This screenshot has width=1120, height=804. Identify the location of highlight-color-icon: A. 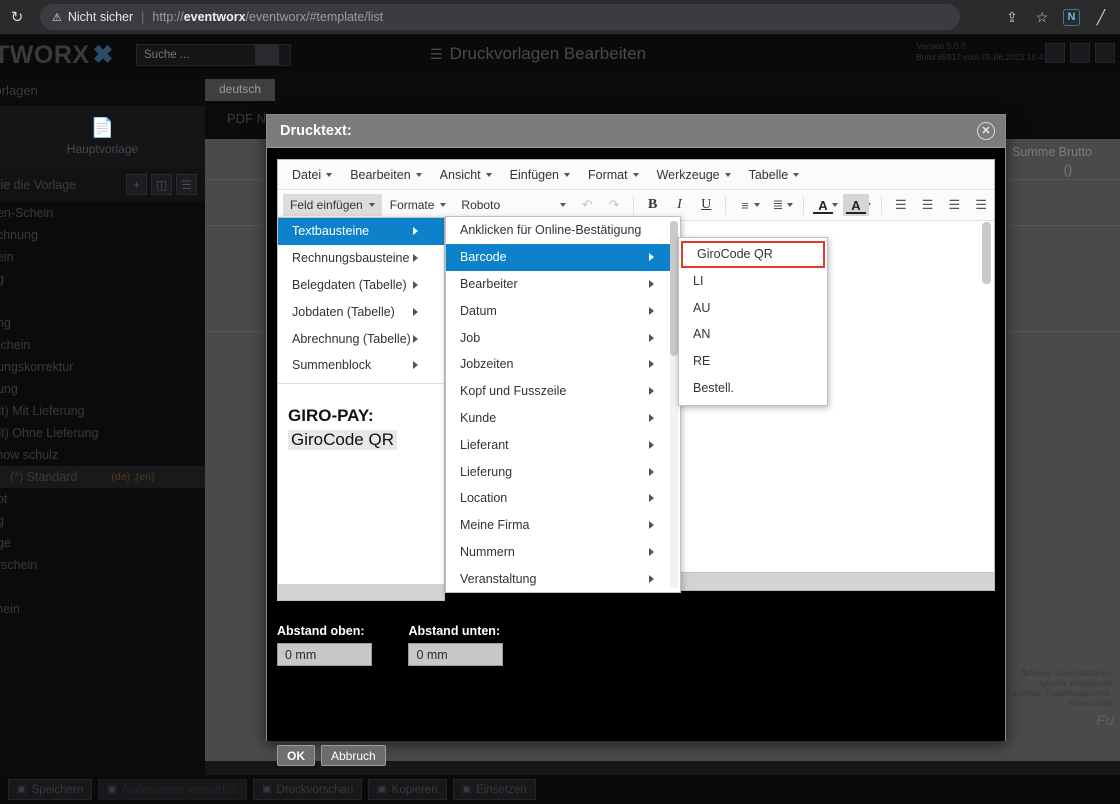
(856, 205).